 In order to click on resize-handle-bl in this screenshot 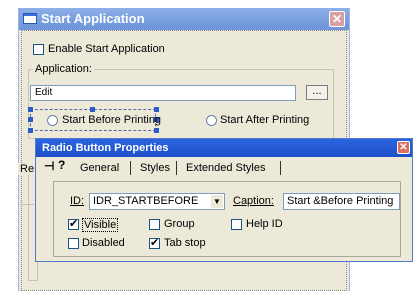, I will do `click(30, 130)`.